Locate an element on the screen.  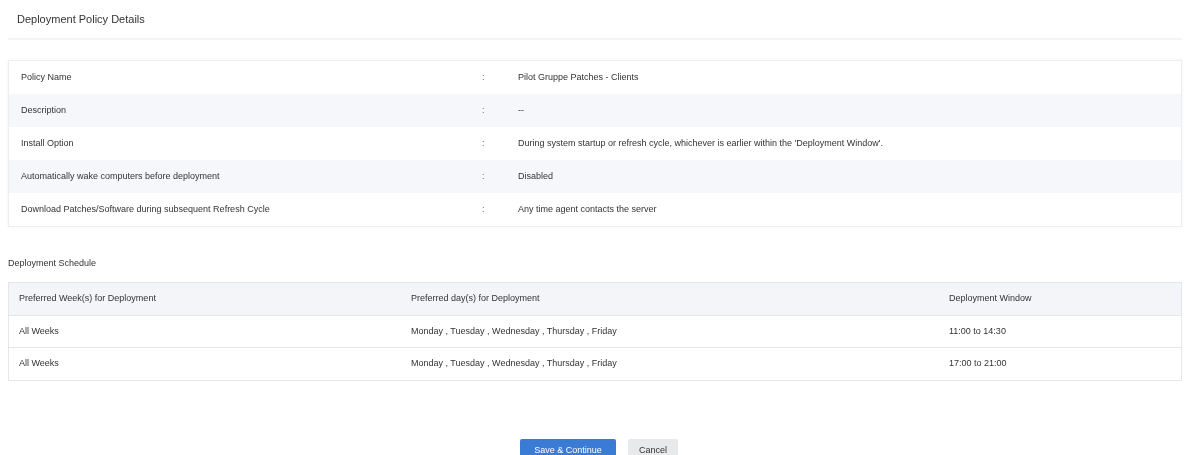
column-header: Deployment Window is located at coordinates (991, 299).